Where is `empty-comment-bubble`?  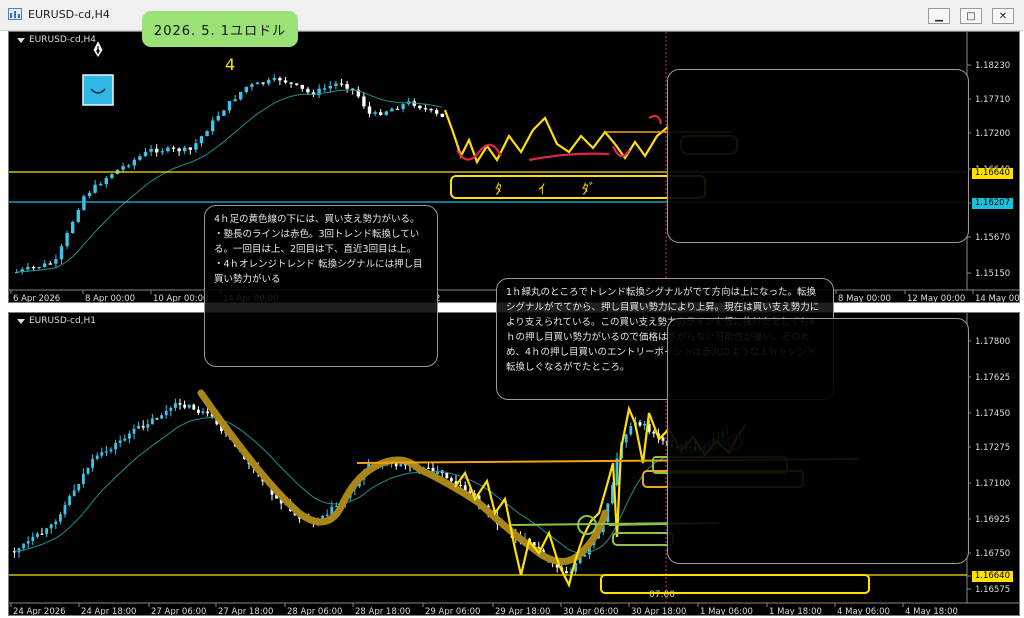 empty-comment-bubble is located at coordinates (818, 156).